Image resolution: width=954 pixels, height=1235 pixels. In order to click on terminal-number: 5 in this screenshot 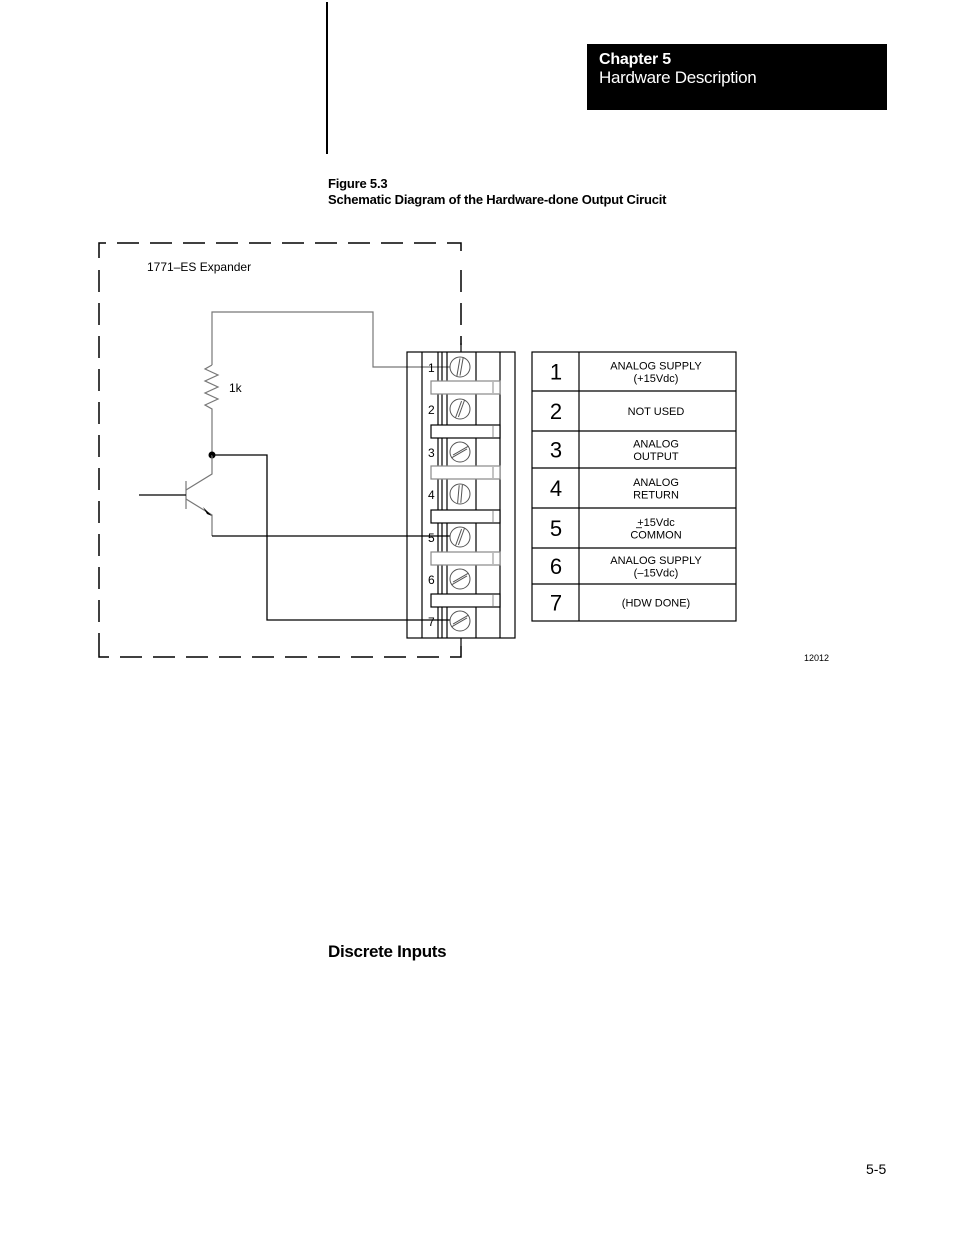, I will do `click(431, 538)`.